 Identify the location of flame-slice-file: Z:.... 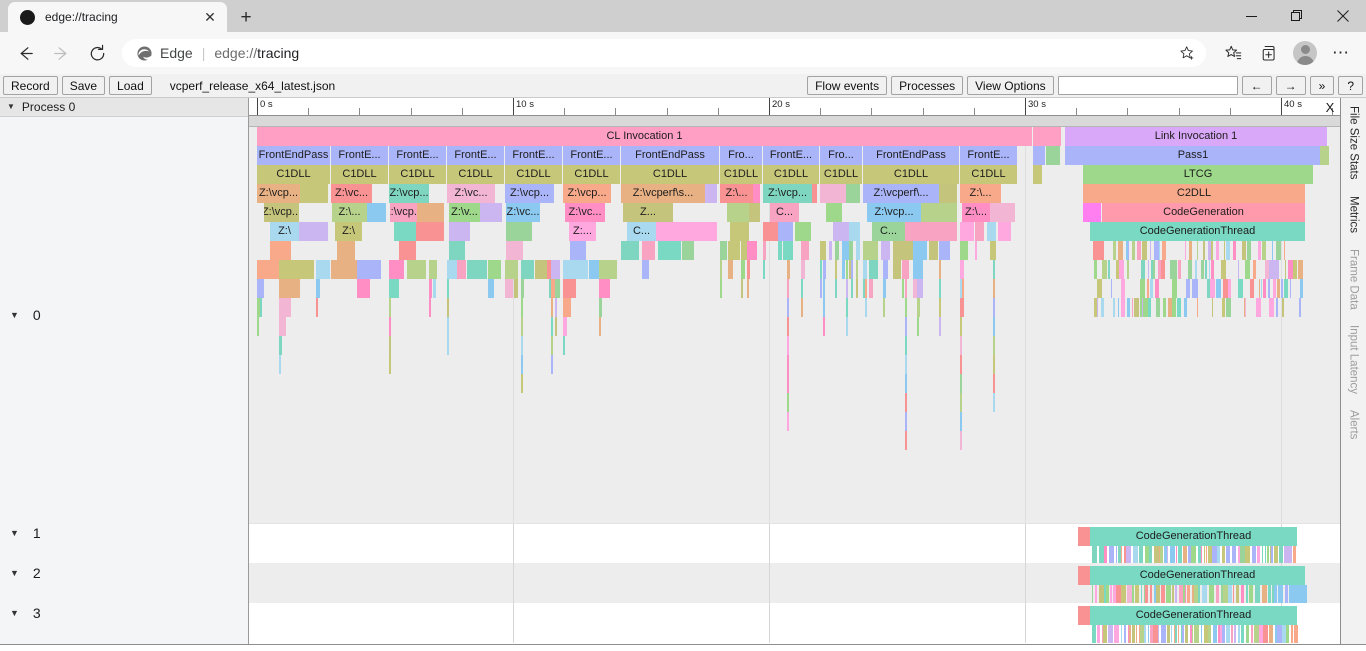
(582, 231).